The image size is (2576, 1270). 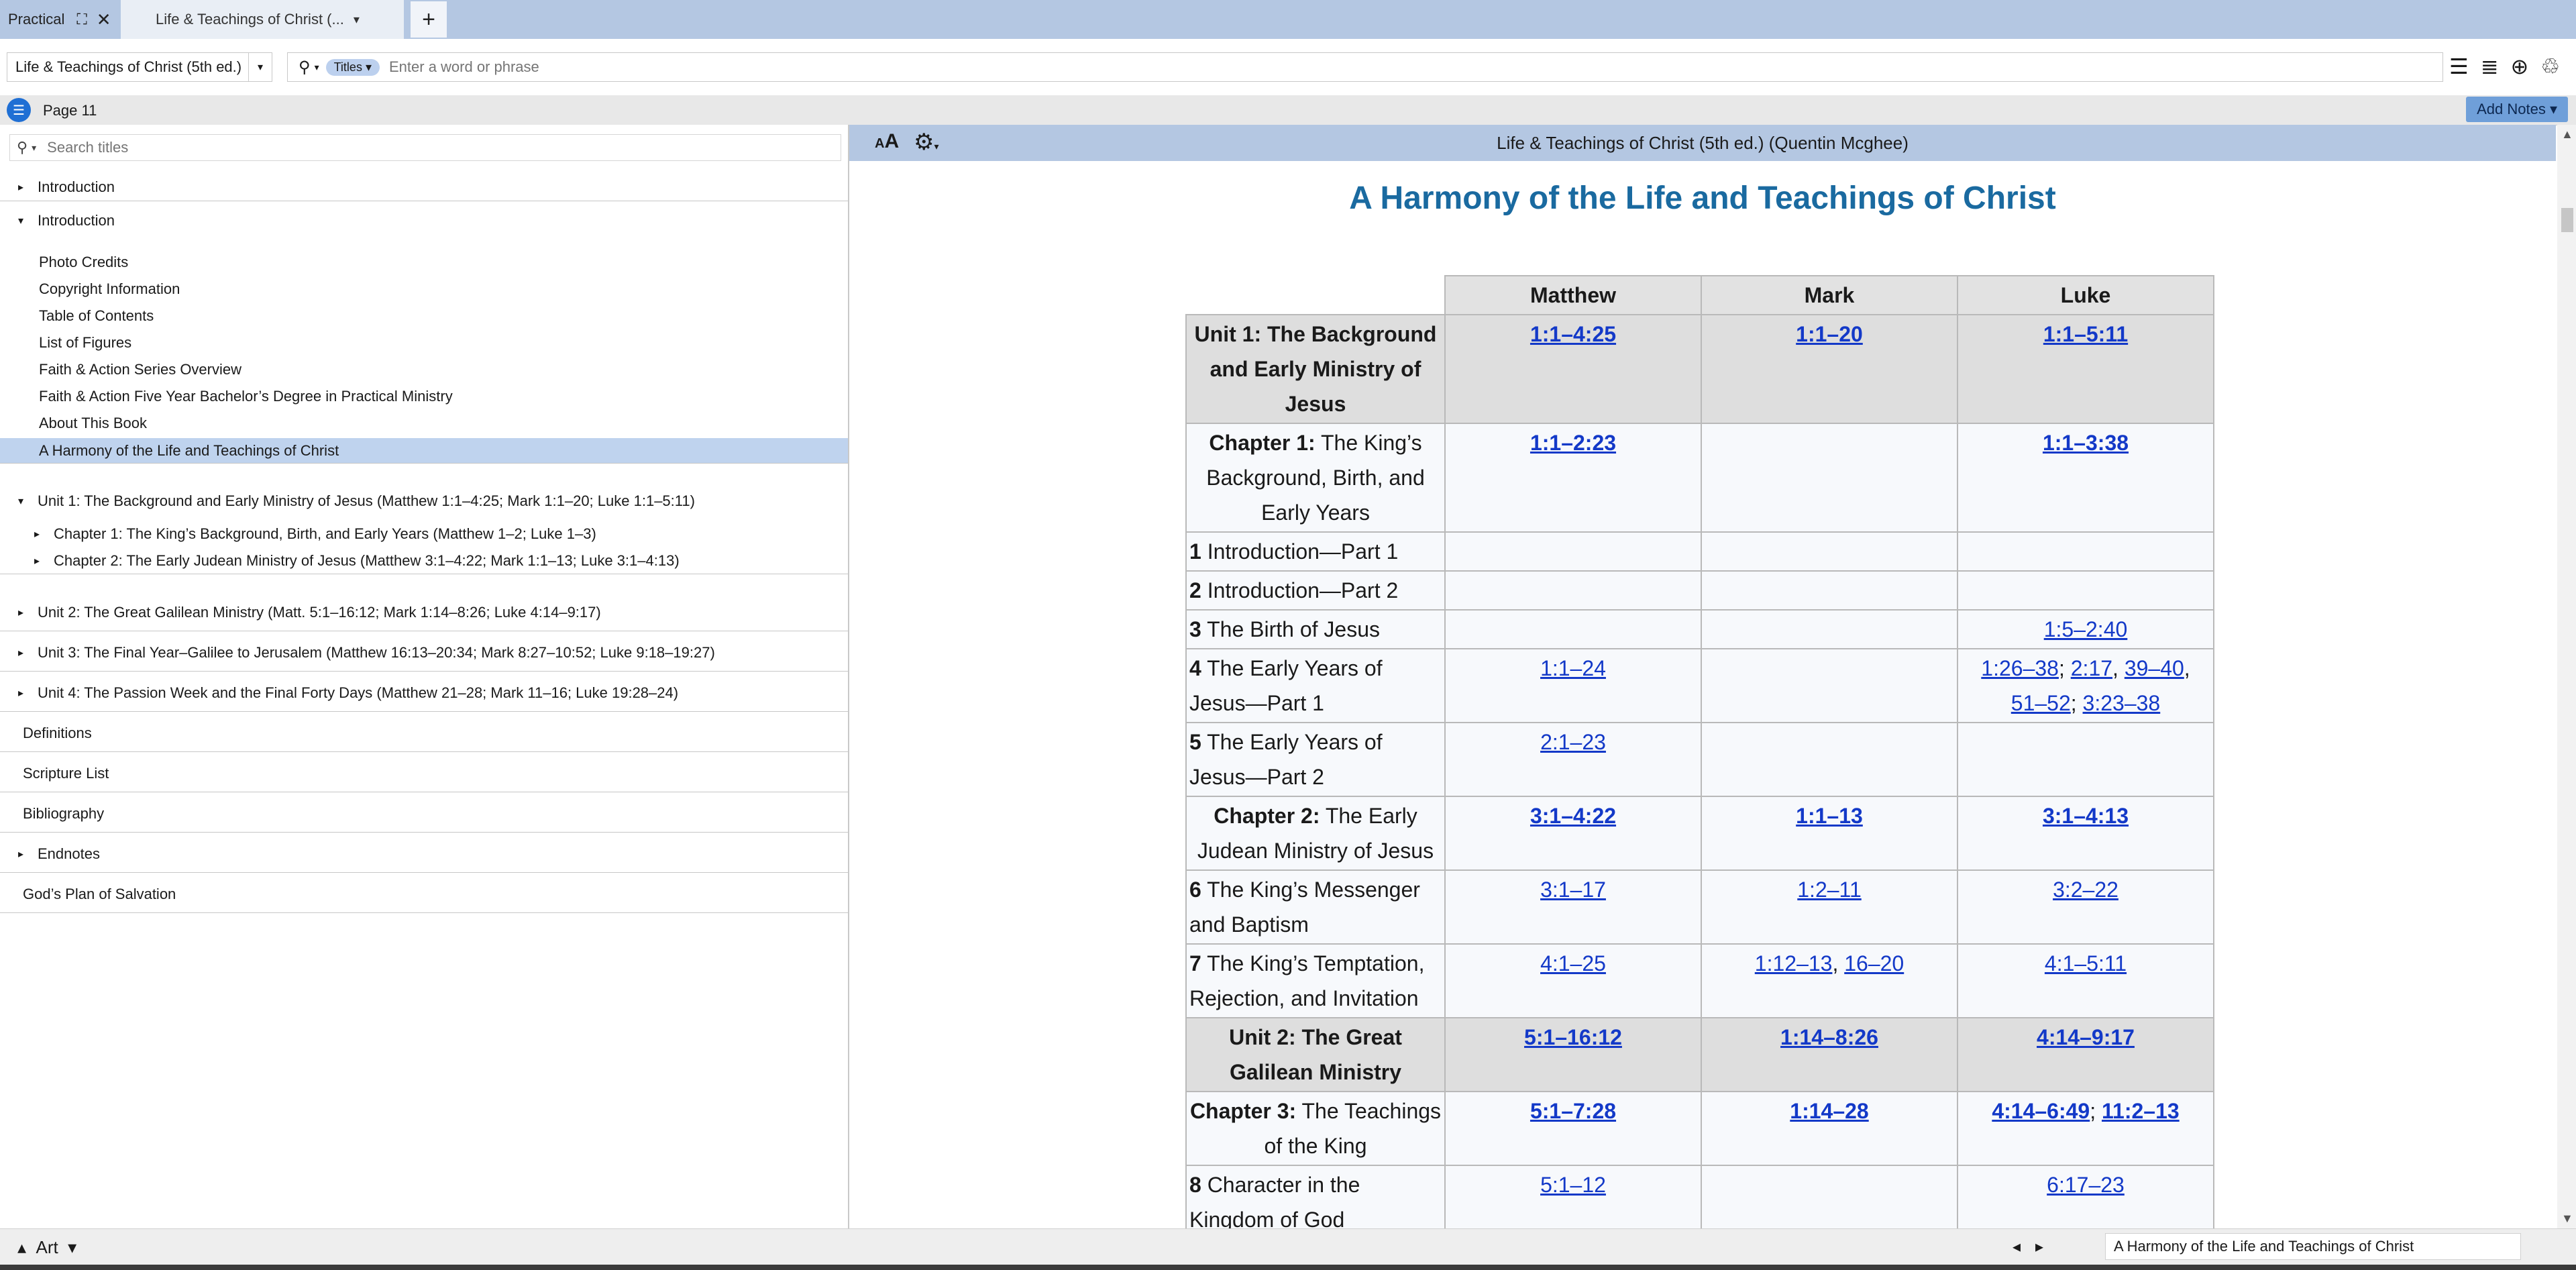 I want to click on toc-item: Copyright Information, so click(x=424, y=289).